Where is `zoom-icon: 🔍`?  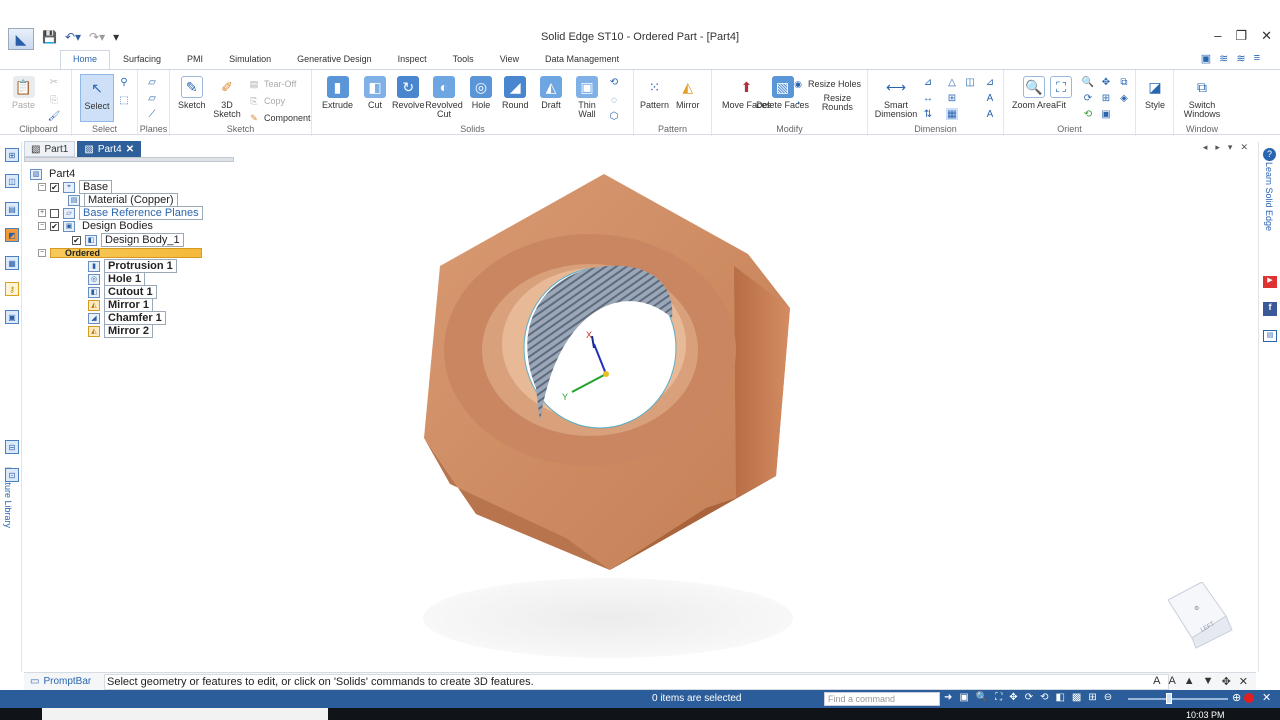
zoom-icon: 🔍 is located at coordinates (1088, 82).